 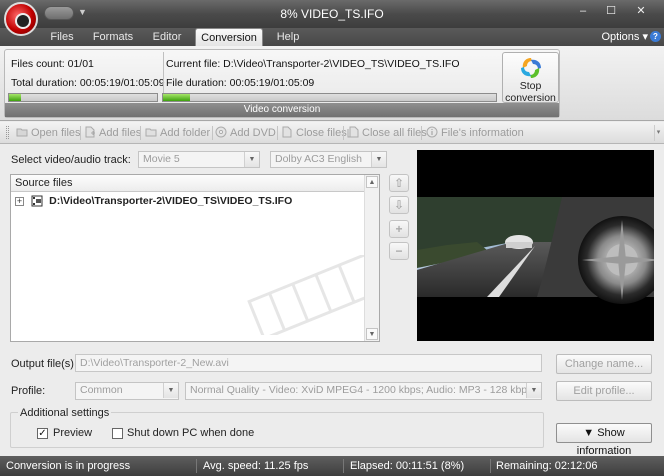 I want to click on stop-conversion-button: Stop conversion ▾, so click(x=530, y=83).